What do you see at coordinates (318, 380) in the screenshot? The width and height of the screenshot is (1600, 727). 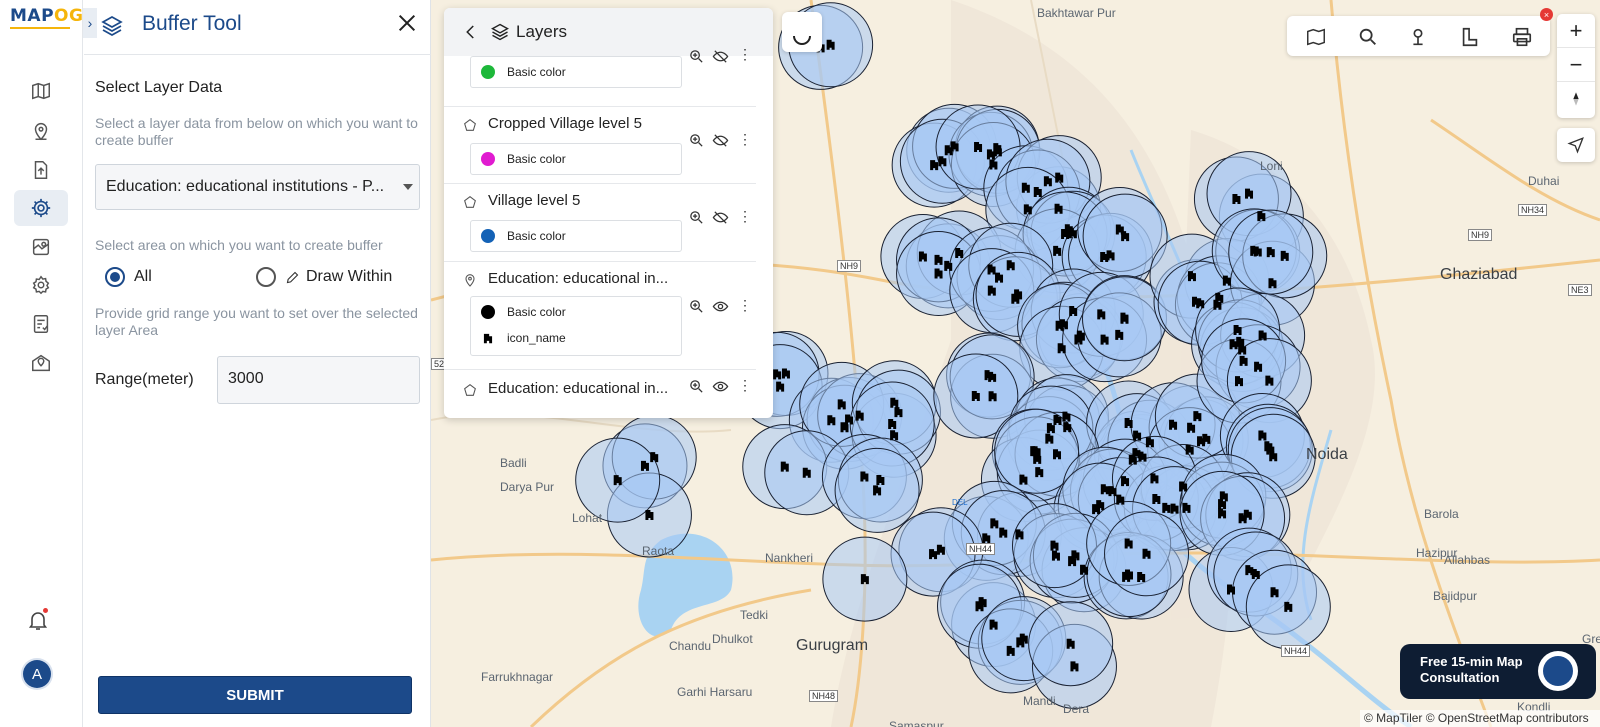 I see `range-input: 3000` at bounding box center [318, 380].